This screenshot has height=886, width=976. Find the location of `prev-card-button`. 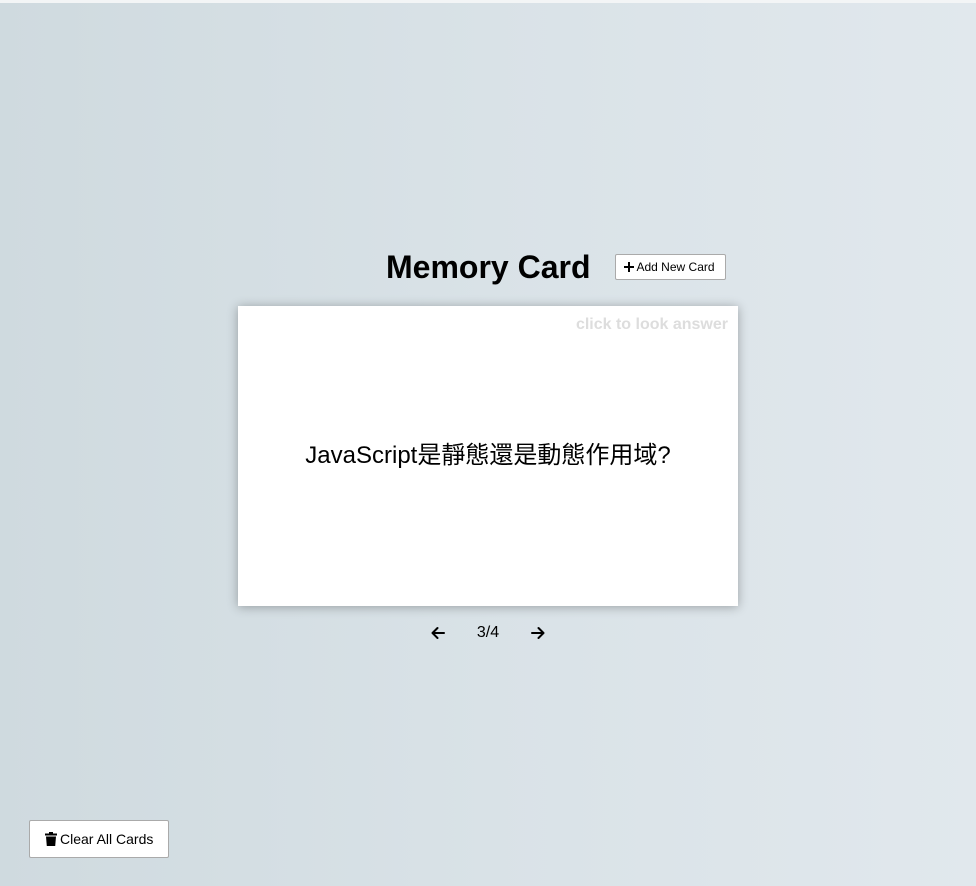

prev-card-button is located at coordinates (438, 633).